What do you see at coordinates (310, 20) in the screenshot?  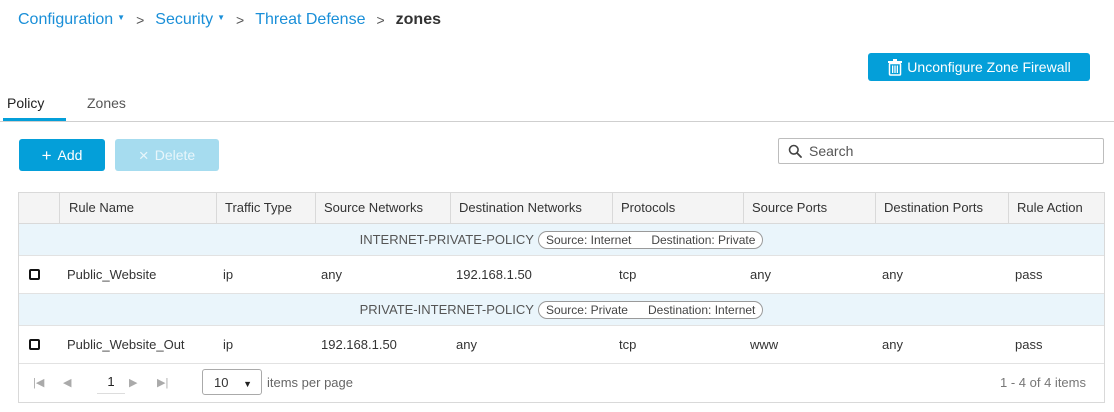 I see `breadcrumb-threat-defense: Threat Defense` at bounding box center [310, 20].